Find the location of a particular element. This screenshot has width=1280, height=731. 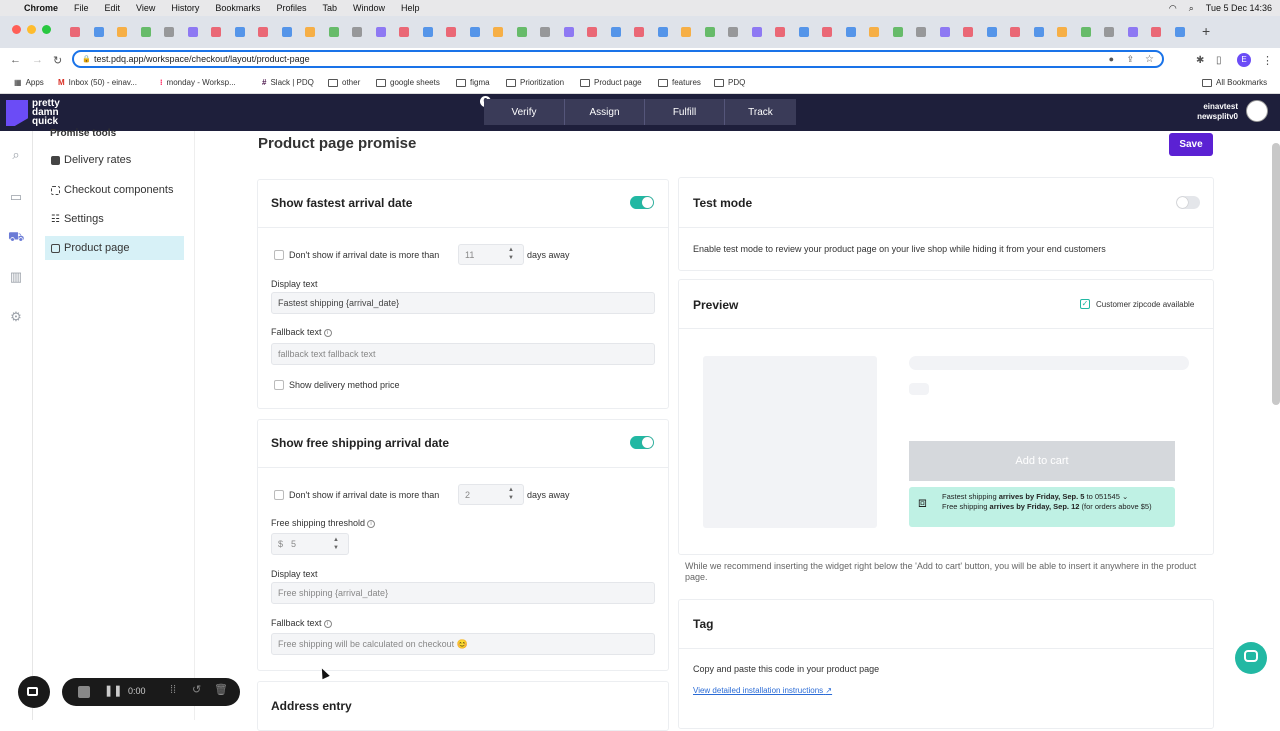

fastest-days-stepper-icon: ▲ ▼ is located at coordinates (511, 254).